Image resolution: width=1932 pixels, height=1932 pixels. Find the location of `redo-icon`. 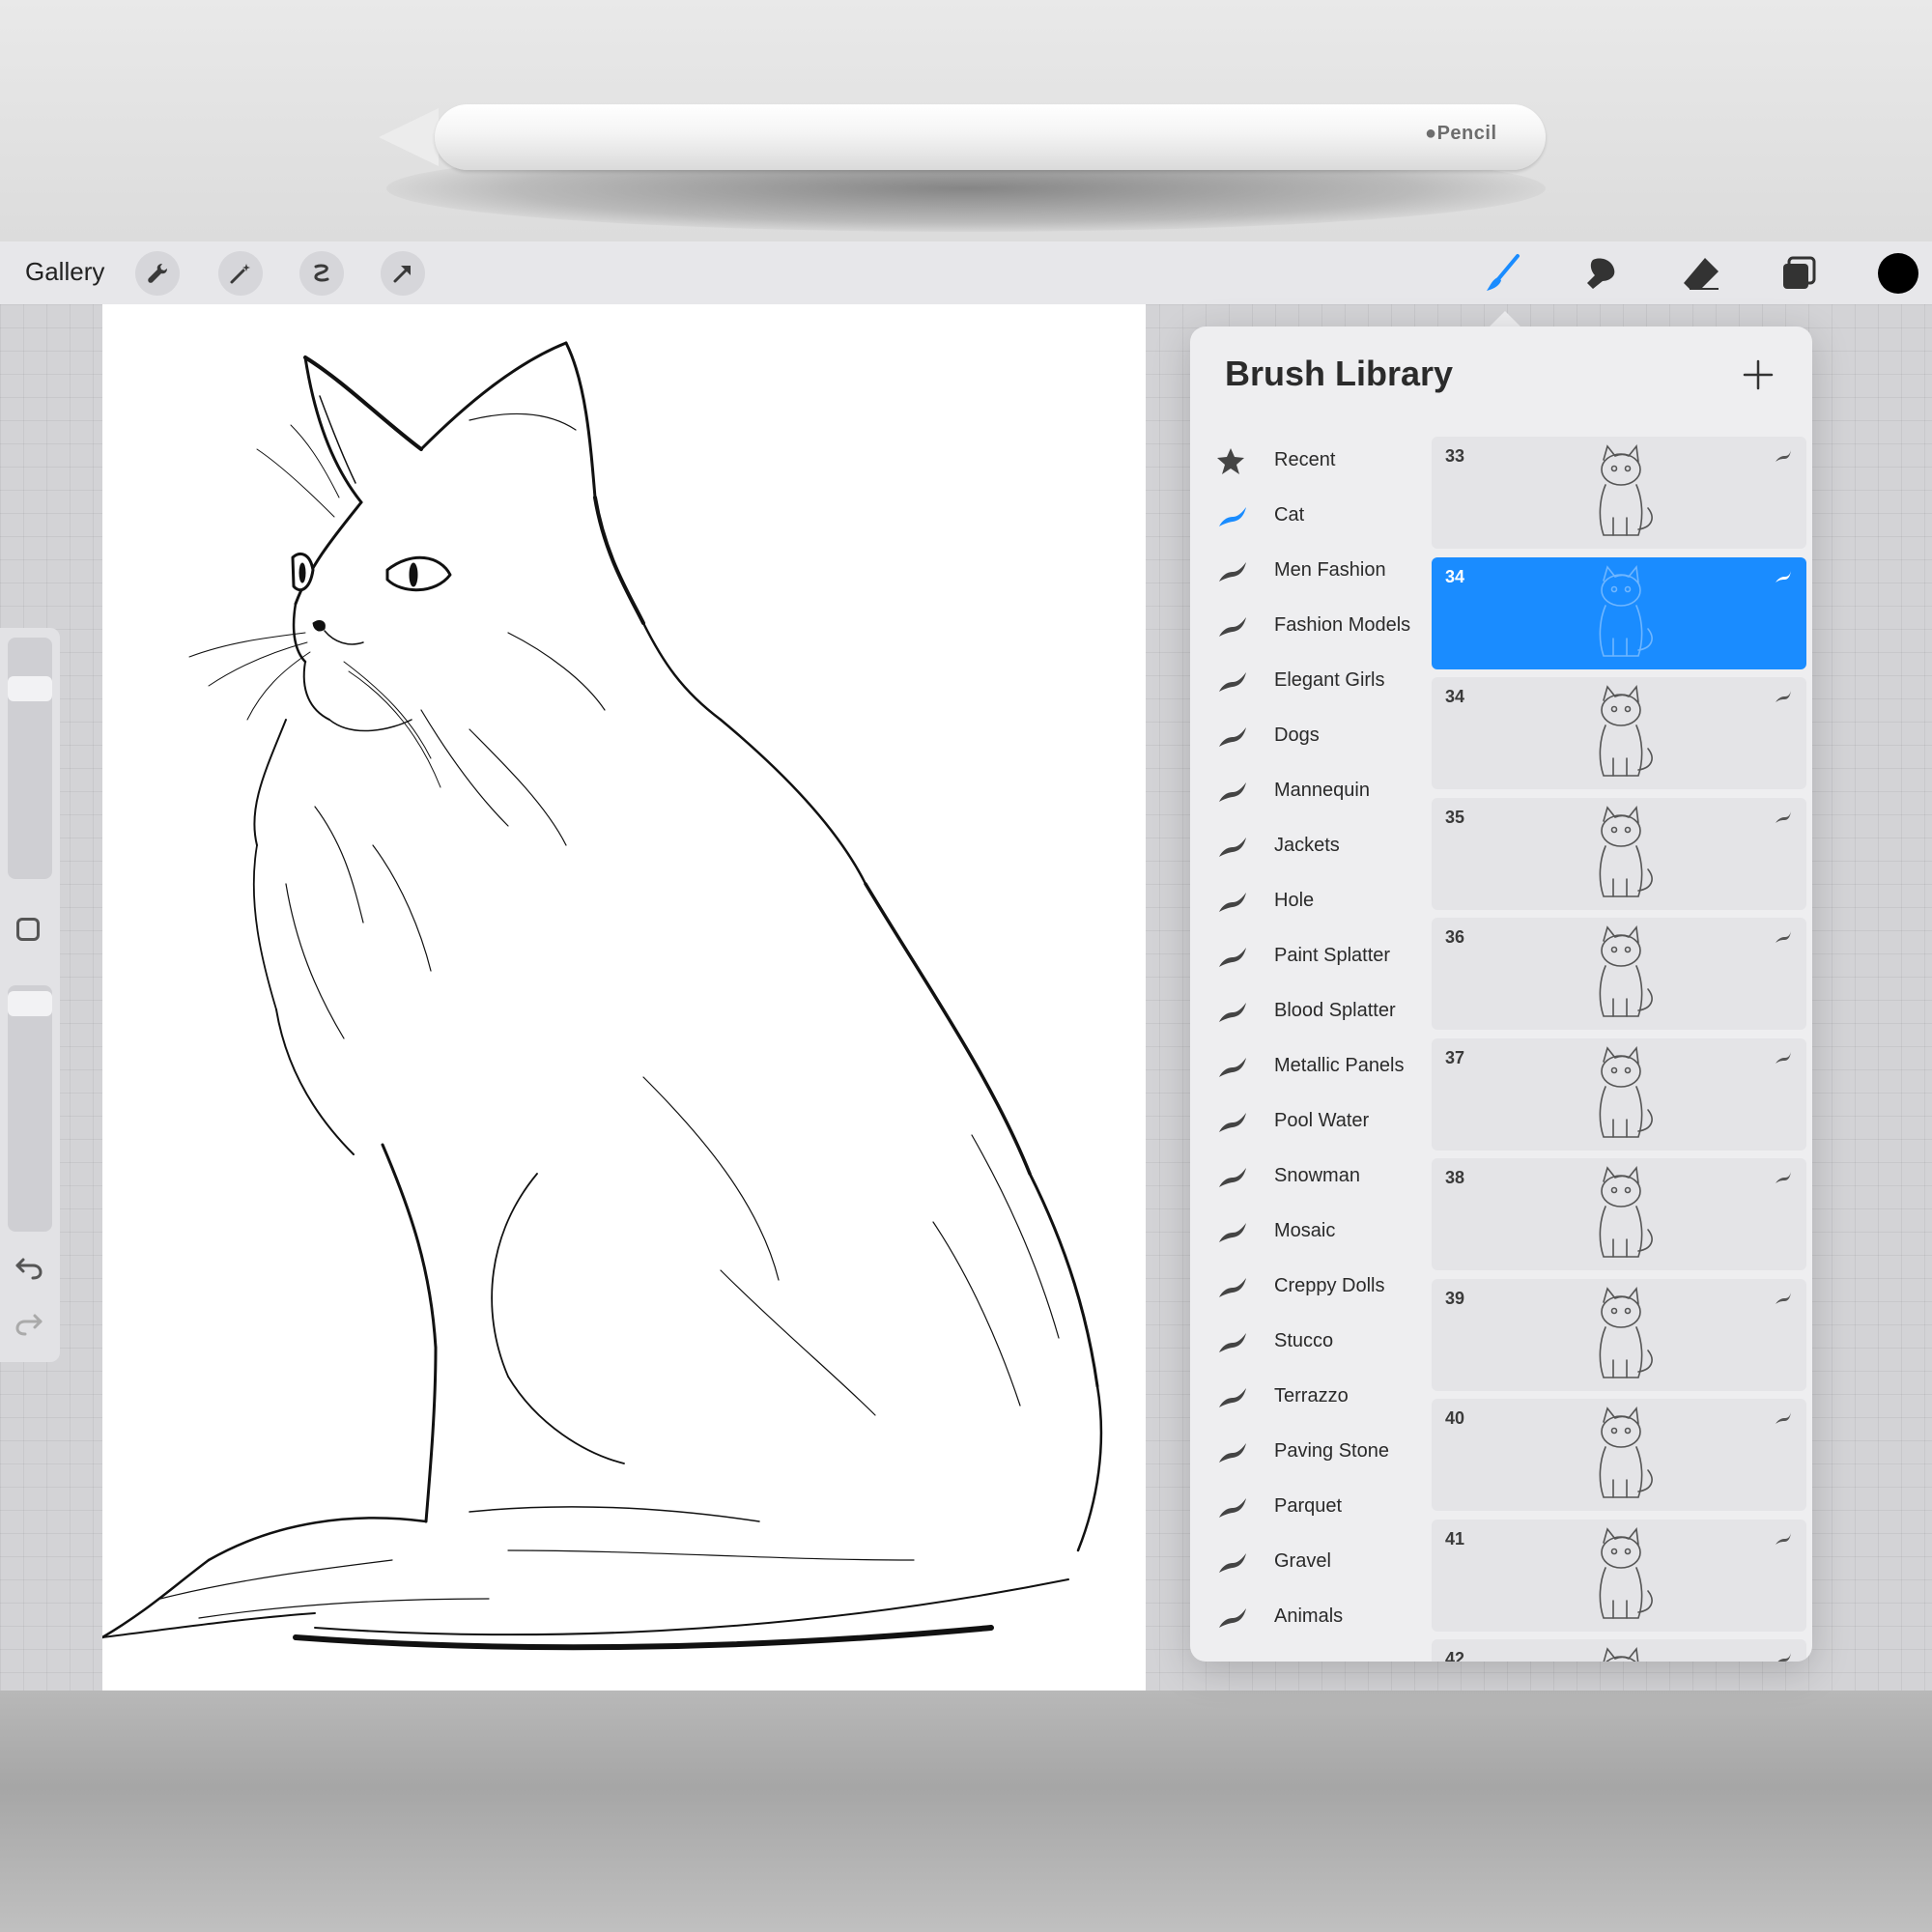

redo-icon is located at coordinates (29, 1325).